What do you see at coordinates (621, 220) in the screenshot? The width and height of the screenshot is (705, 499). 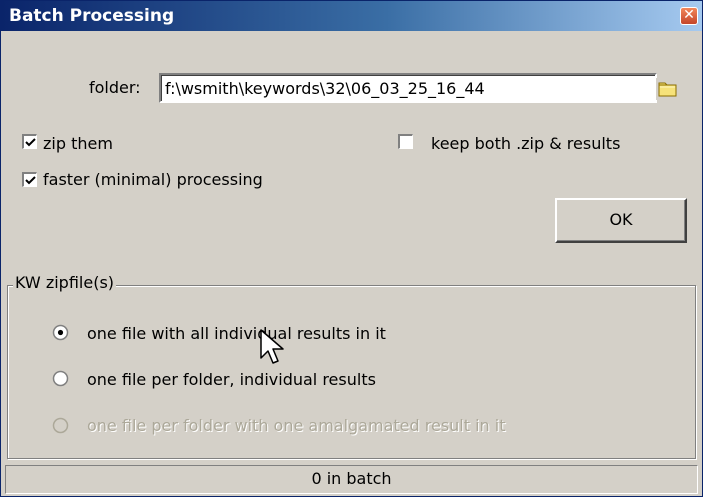 I see `ok-button: OK` at bounding box center [621, 220].